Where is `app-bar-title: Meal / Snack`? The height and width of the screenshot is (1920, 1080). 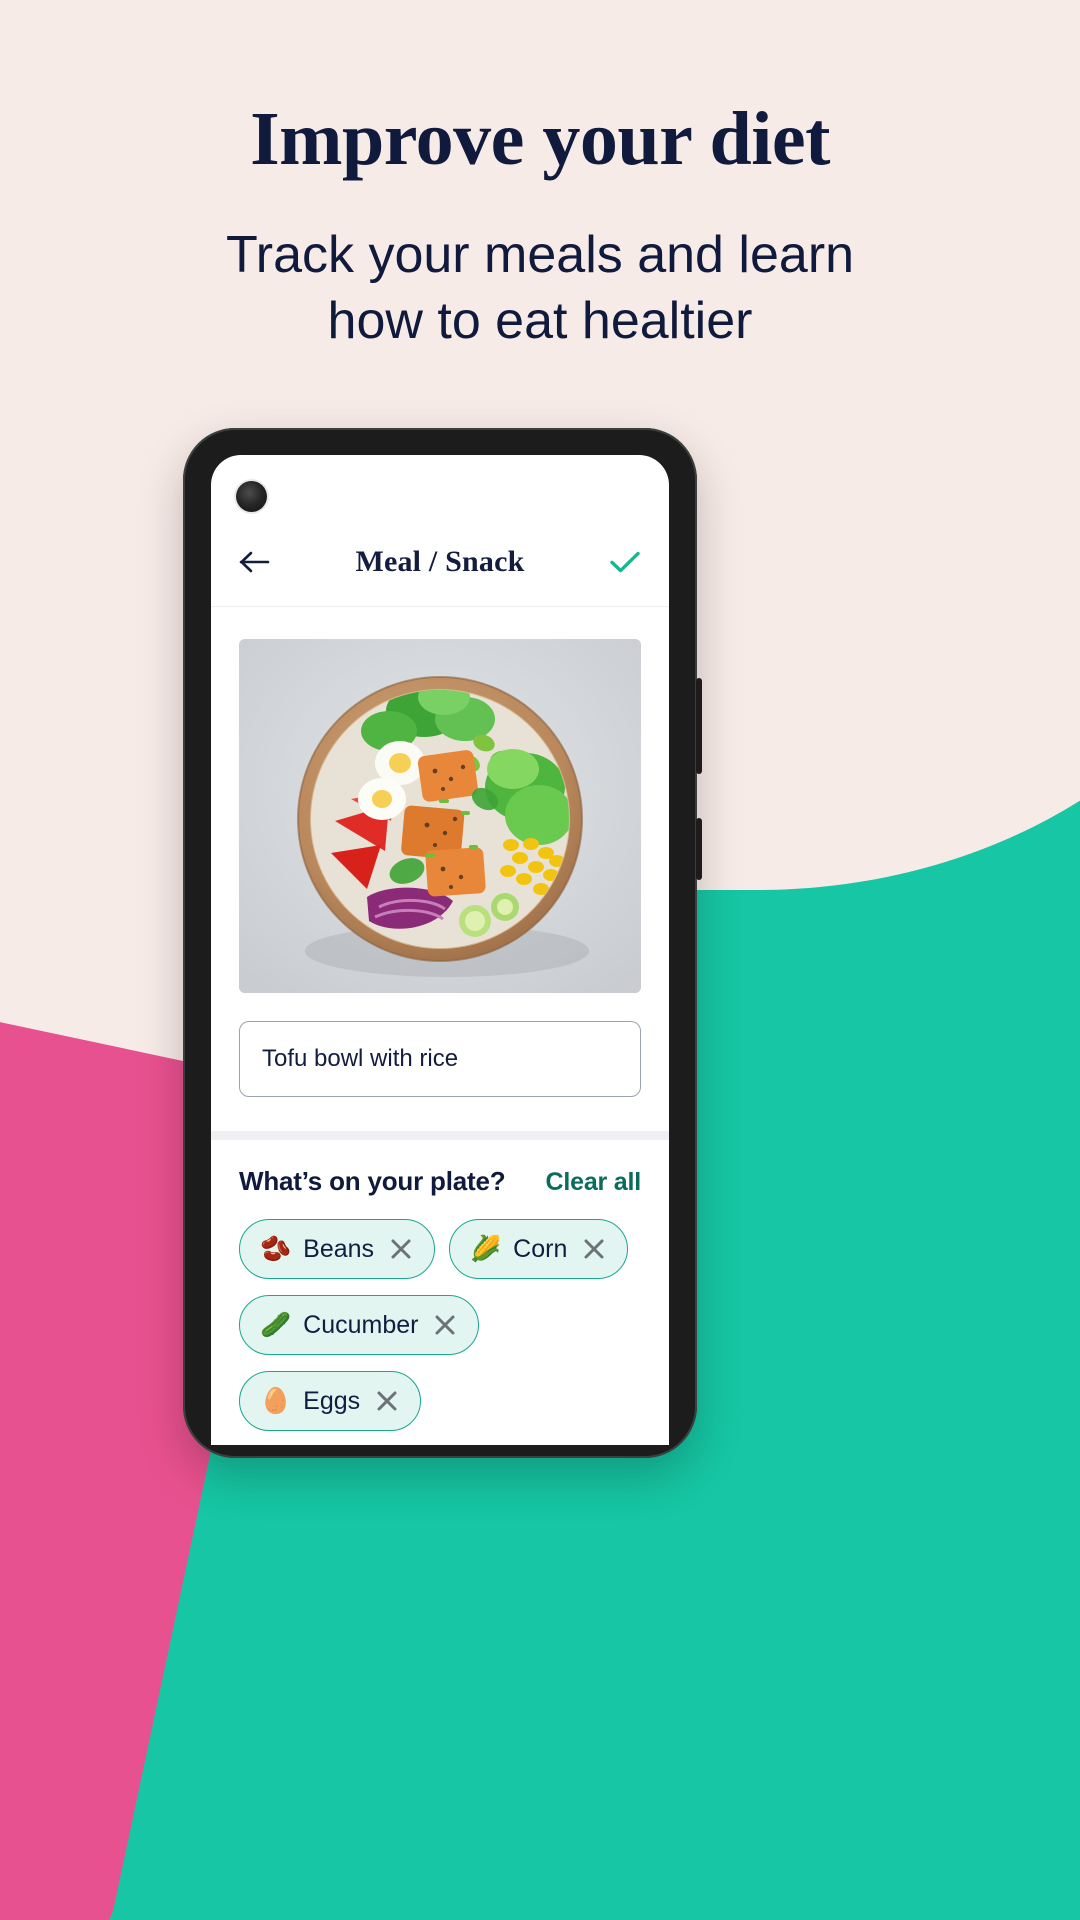
app-bar-title: Meal / Snack is located at coordinates (440, 561).